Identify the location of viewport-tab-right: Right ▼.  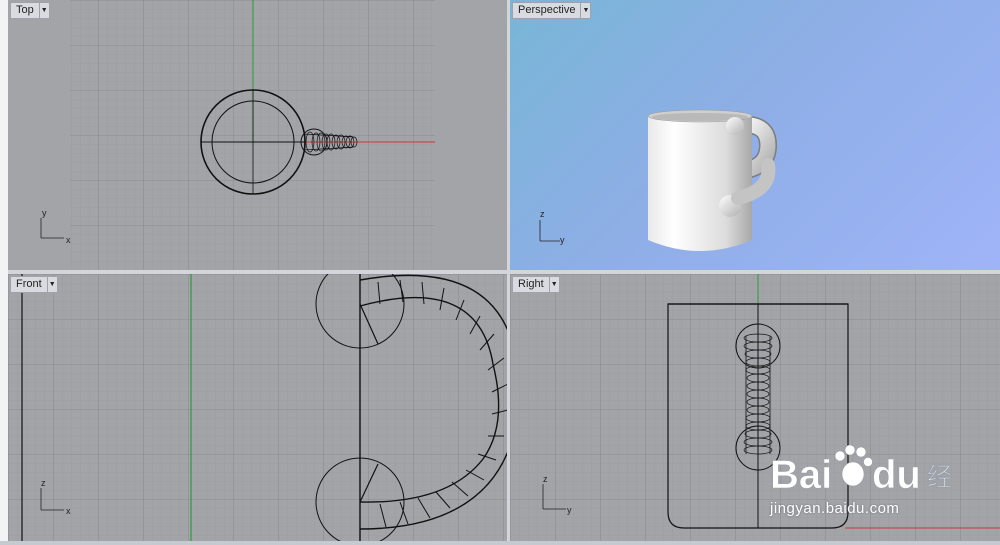
(536, 284).